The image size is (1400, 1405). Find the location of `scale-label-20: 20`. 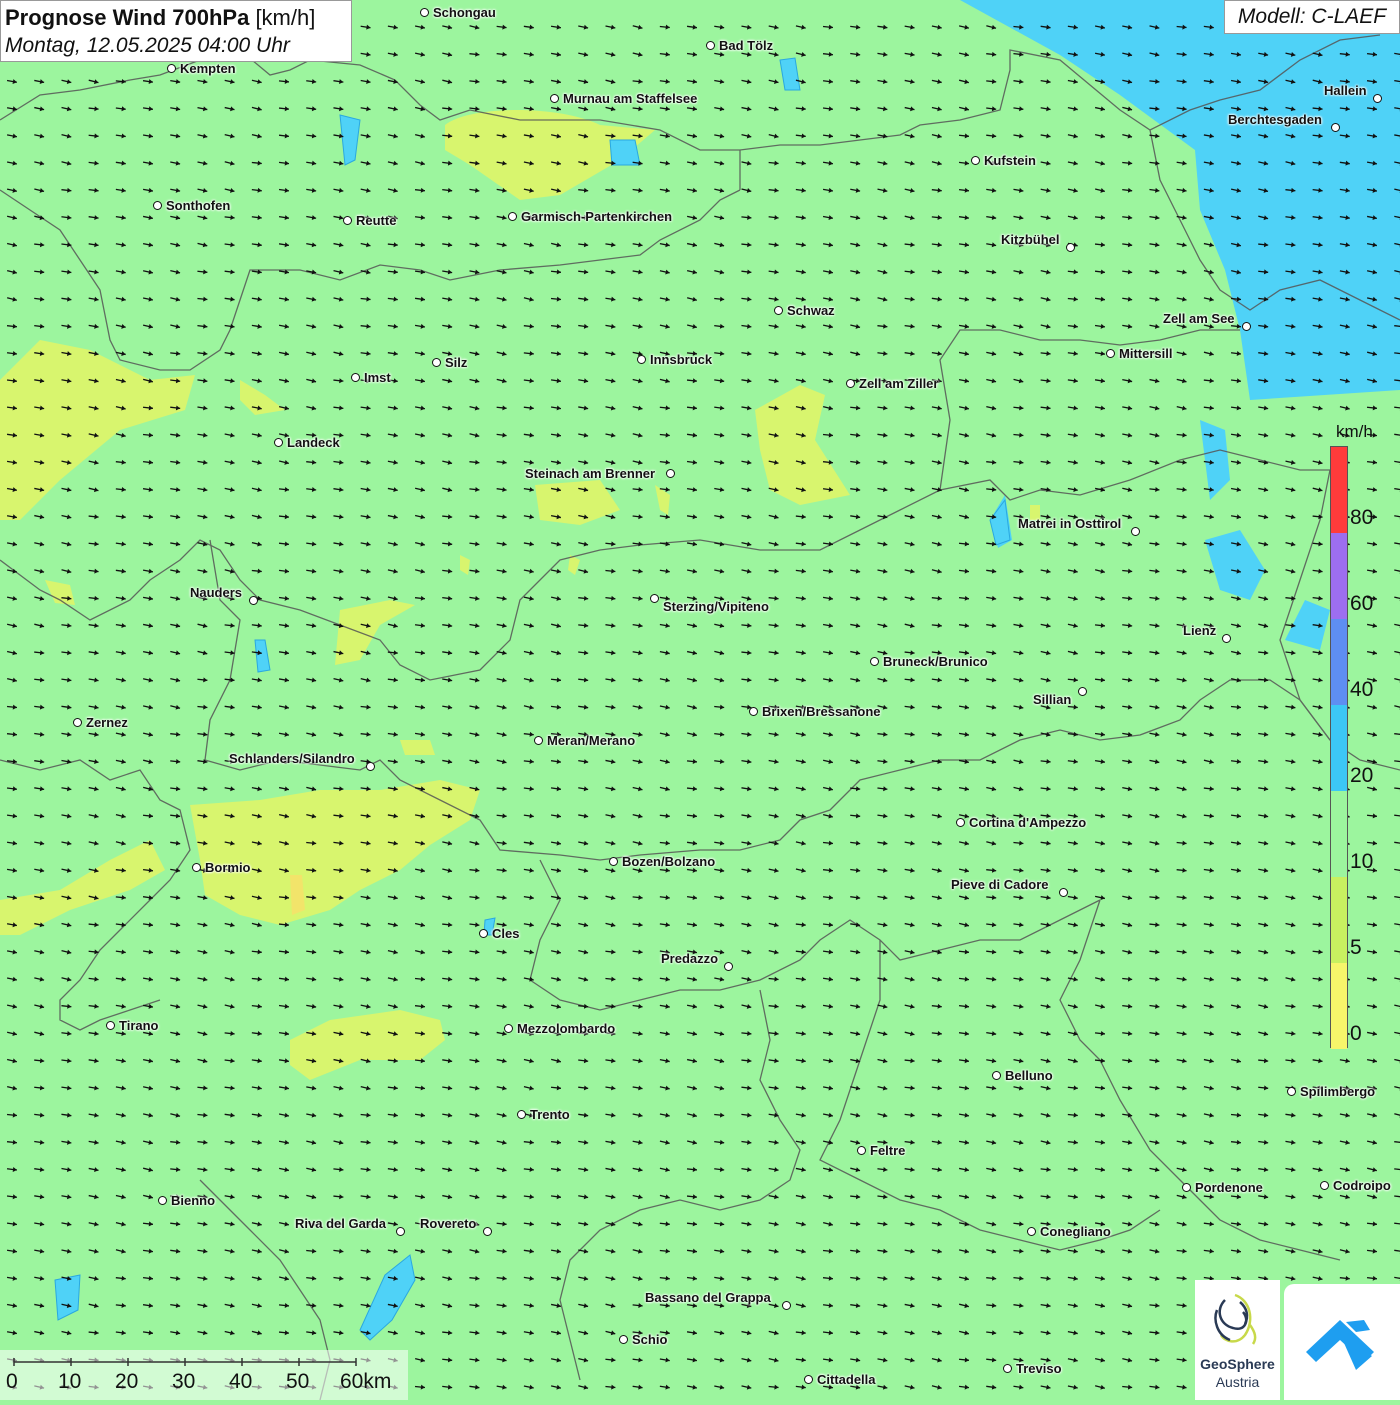

scale-label-20: 20 is located at coordinates (127, 1381).